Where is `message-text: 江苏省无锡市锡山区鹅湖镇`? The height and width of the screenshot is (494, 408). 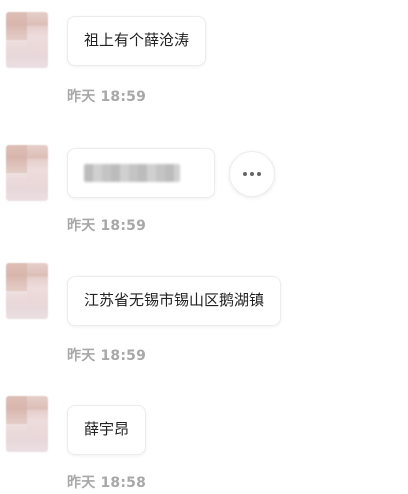
message-text: 江苏省无锡市锡山区鹅湖镇 is located at coordinates (174, 300).